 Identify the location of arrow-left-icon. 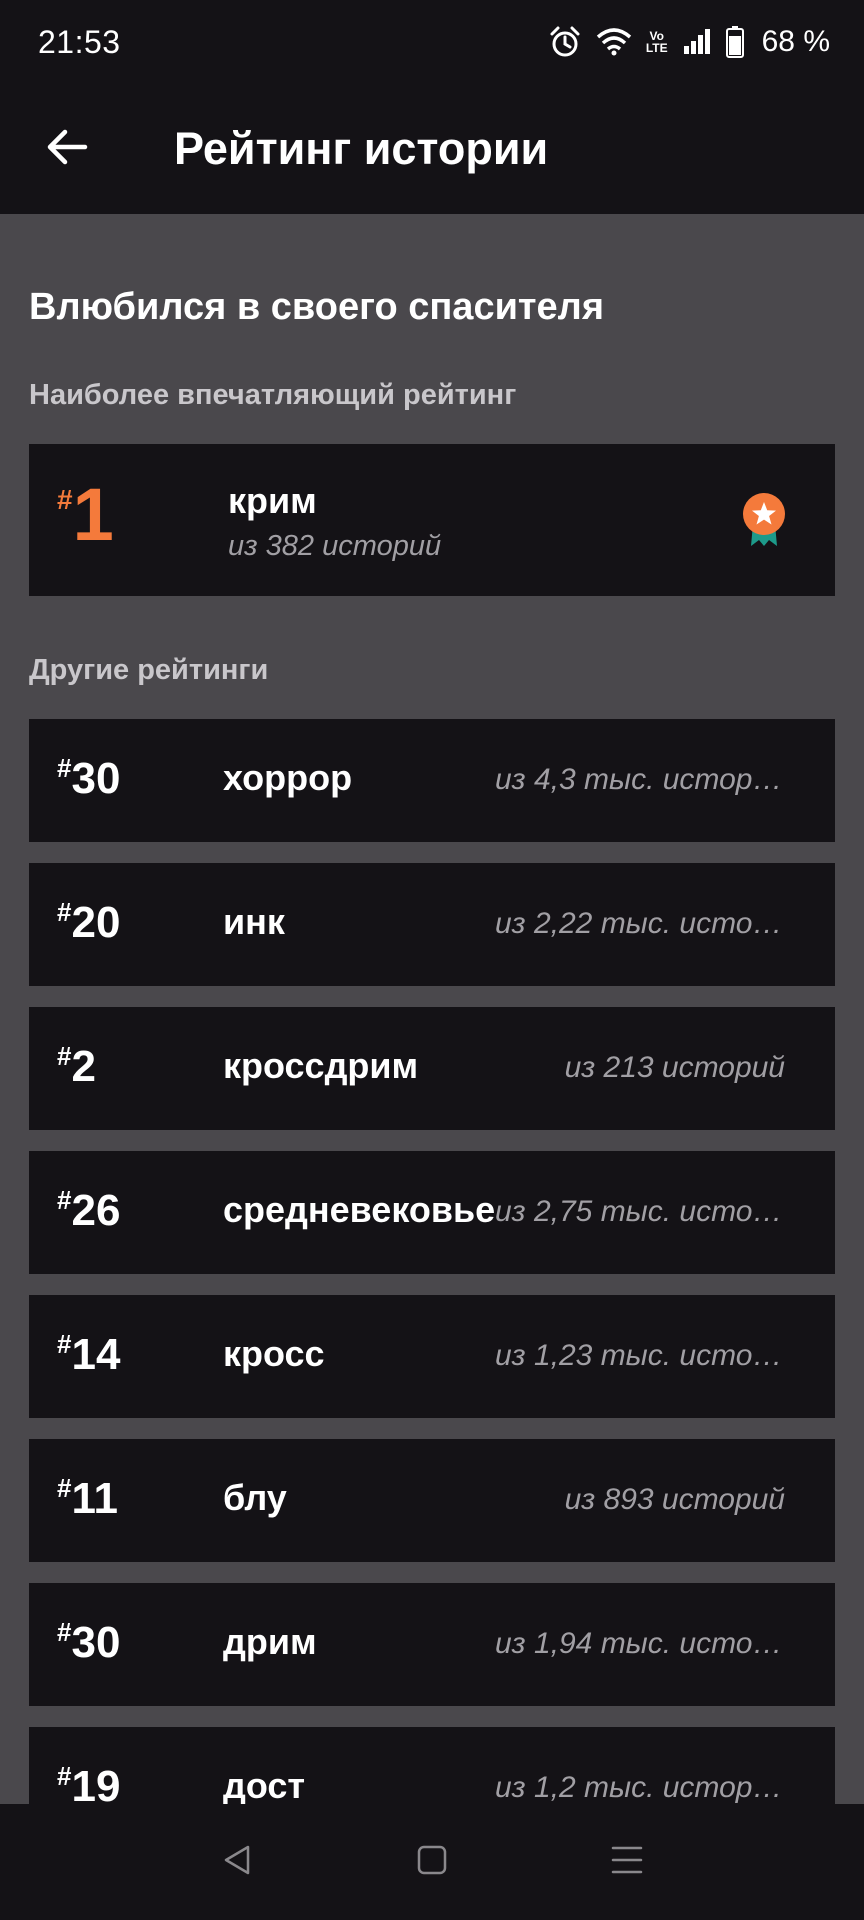
(67, 149).